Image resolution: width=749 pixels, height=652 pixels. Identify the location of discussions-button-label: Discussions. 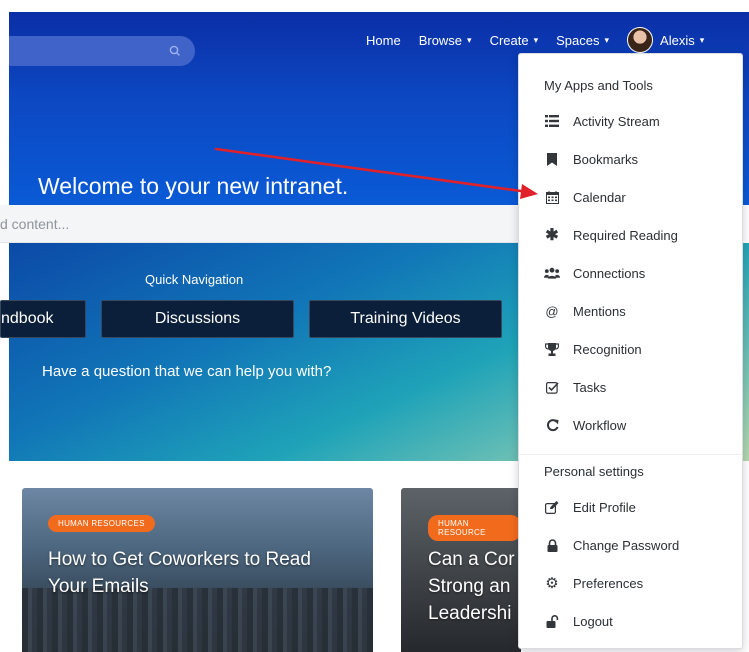
(197, 318).